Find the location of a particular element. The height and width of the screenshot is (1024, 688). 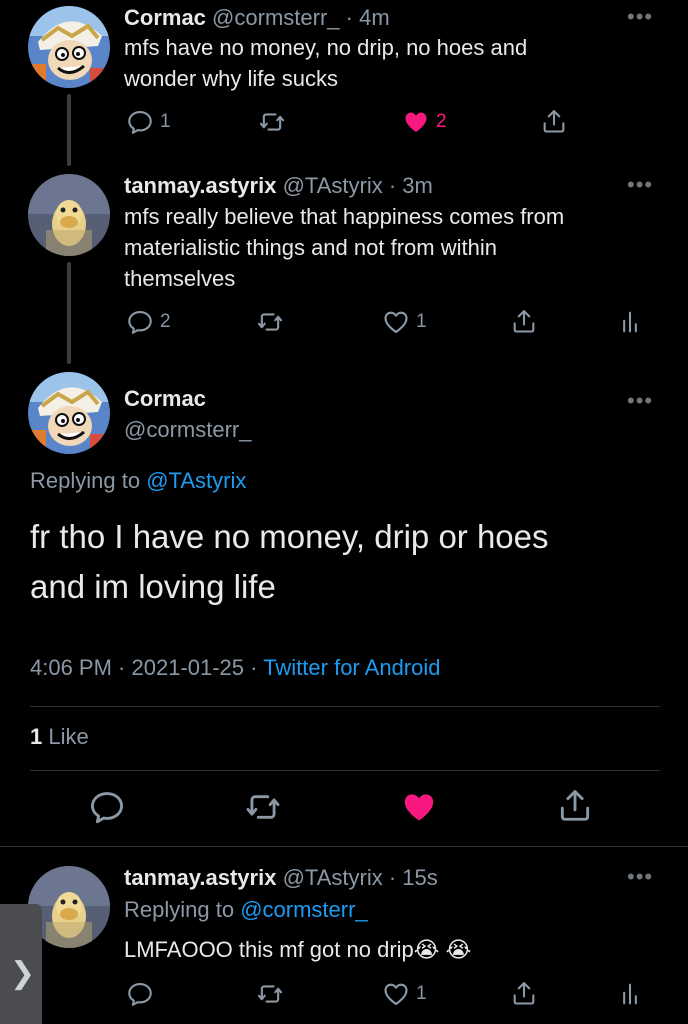

tweet-time: · 4m is located at coordinates (367, 17).